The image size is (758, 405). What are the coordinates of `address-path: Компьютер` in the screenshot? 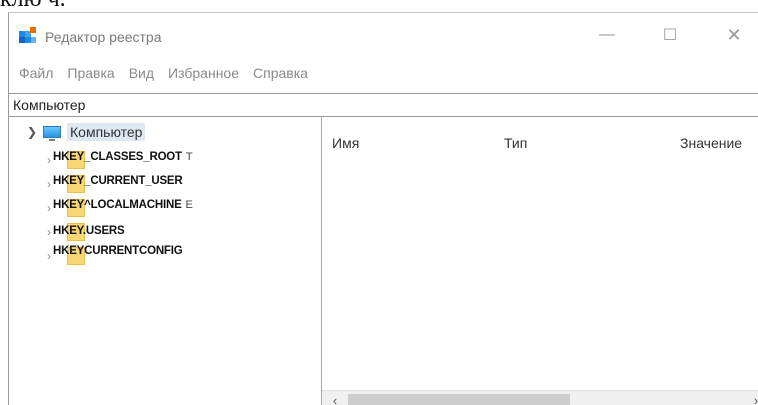 It's located at (49, 105).